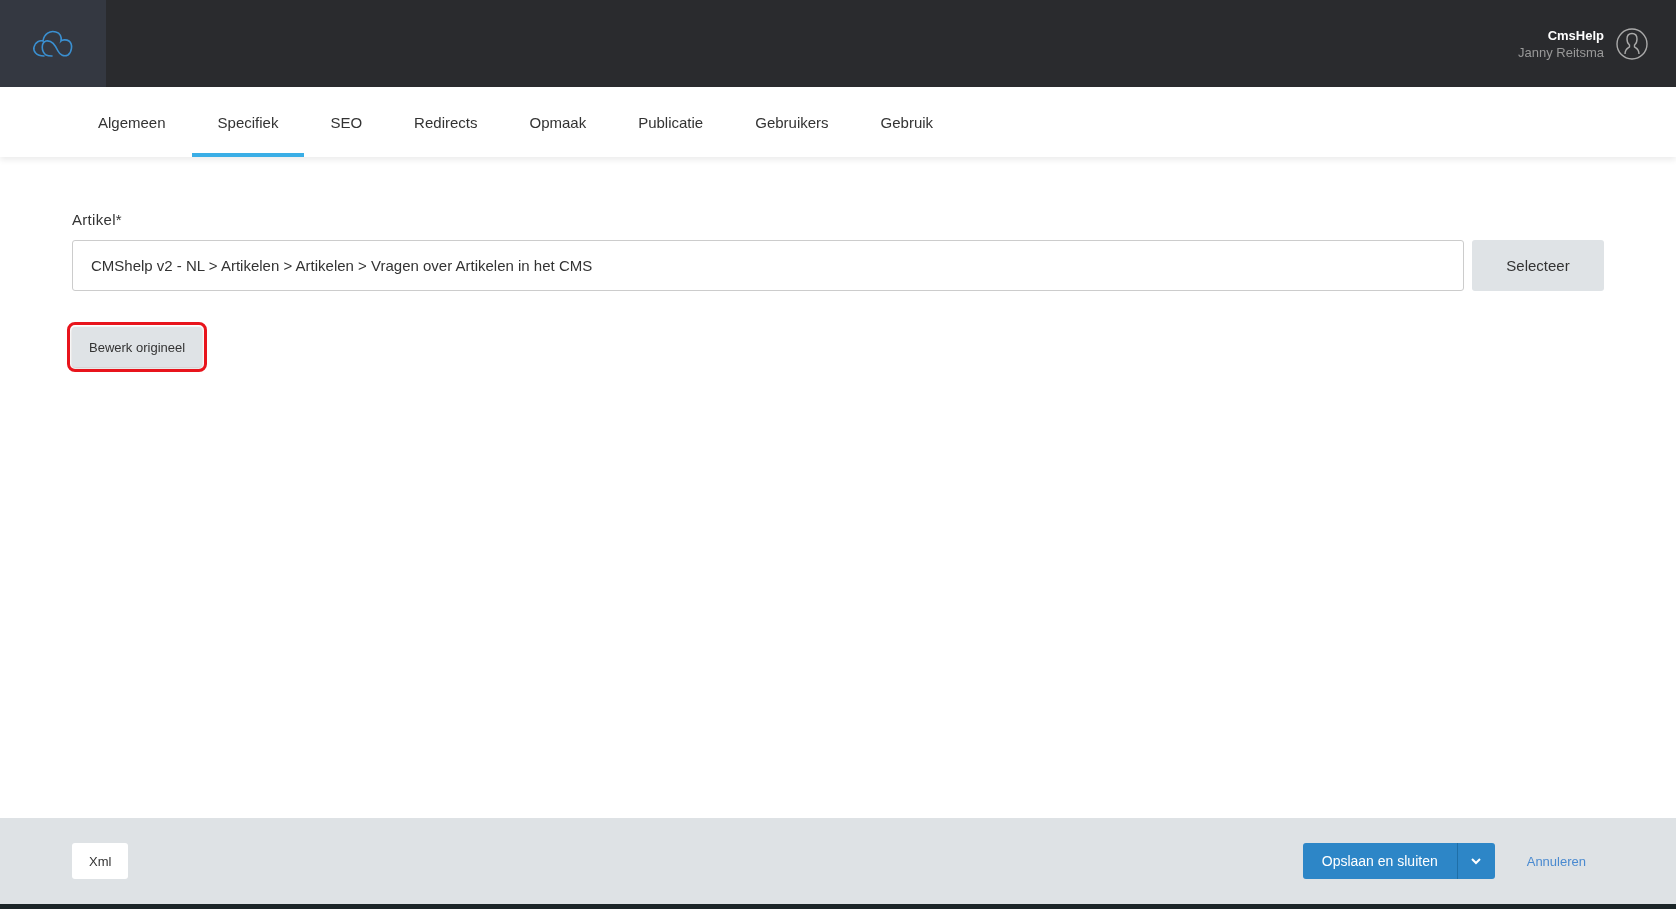 This screenshot has height=909, width=1676. Describe the element at coordinates (558, 122) in the screenshot. I see `tab: Opmaak` at that location.